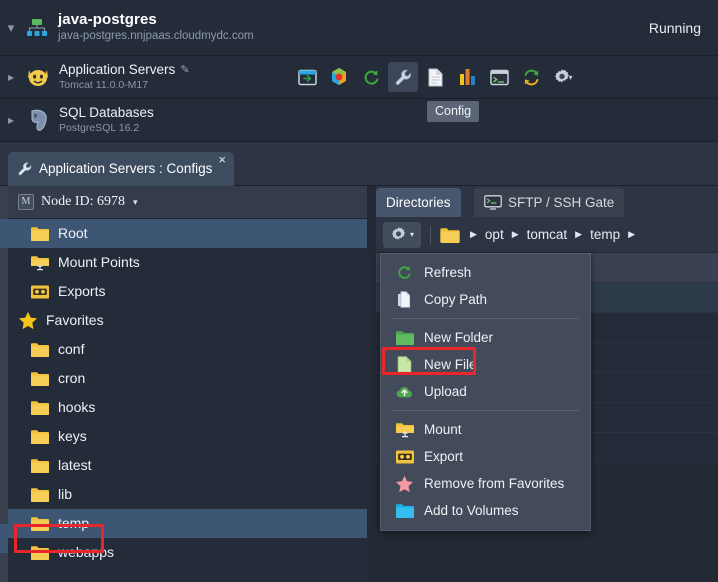 Image resolution: width=718 pixels, height=582 pixels. I want to click on menu-item-label: Copy Path, so click(456, 299).